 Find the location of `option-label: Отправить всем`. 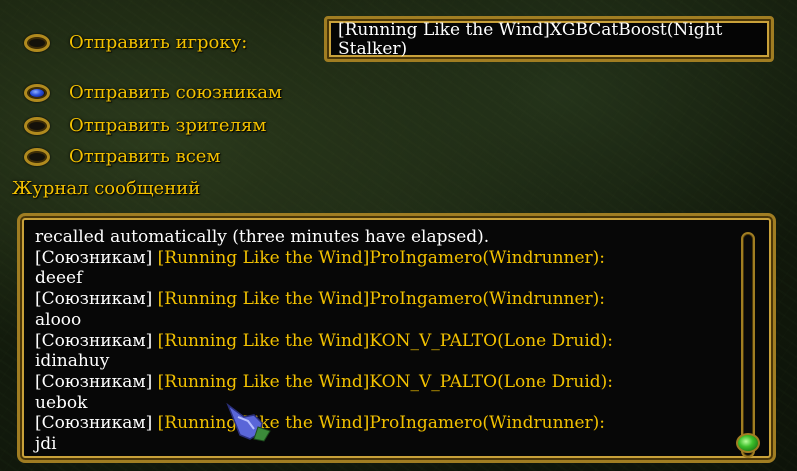

option-label: Отправить всем is located at coordinates (145, 156).